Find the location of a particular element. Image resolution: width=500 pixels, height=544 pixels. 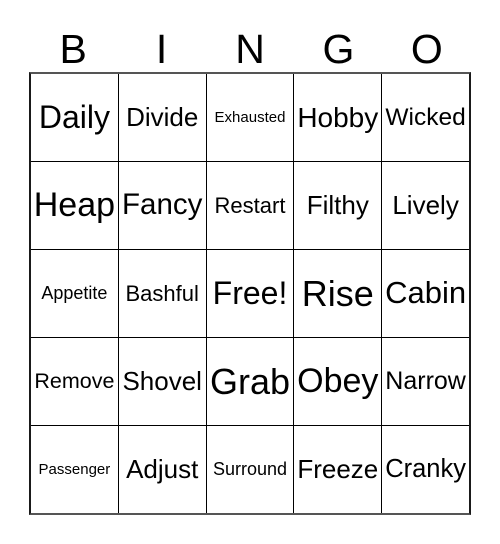

bingo-cell: Obey is located at coordinates (338, 381).